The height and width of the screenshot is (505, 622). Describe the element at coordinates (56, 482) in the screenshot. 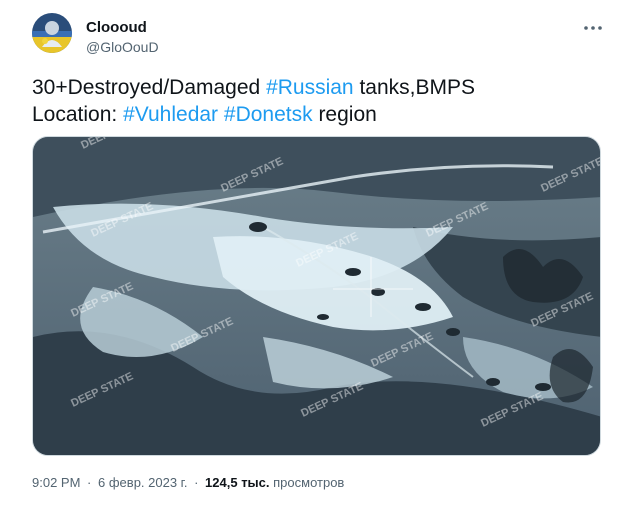

I see `tweet-time: 9:02 PM` at that location.